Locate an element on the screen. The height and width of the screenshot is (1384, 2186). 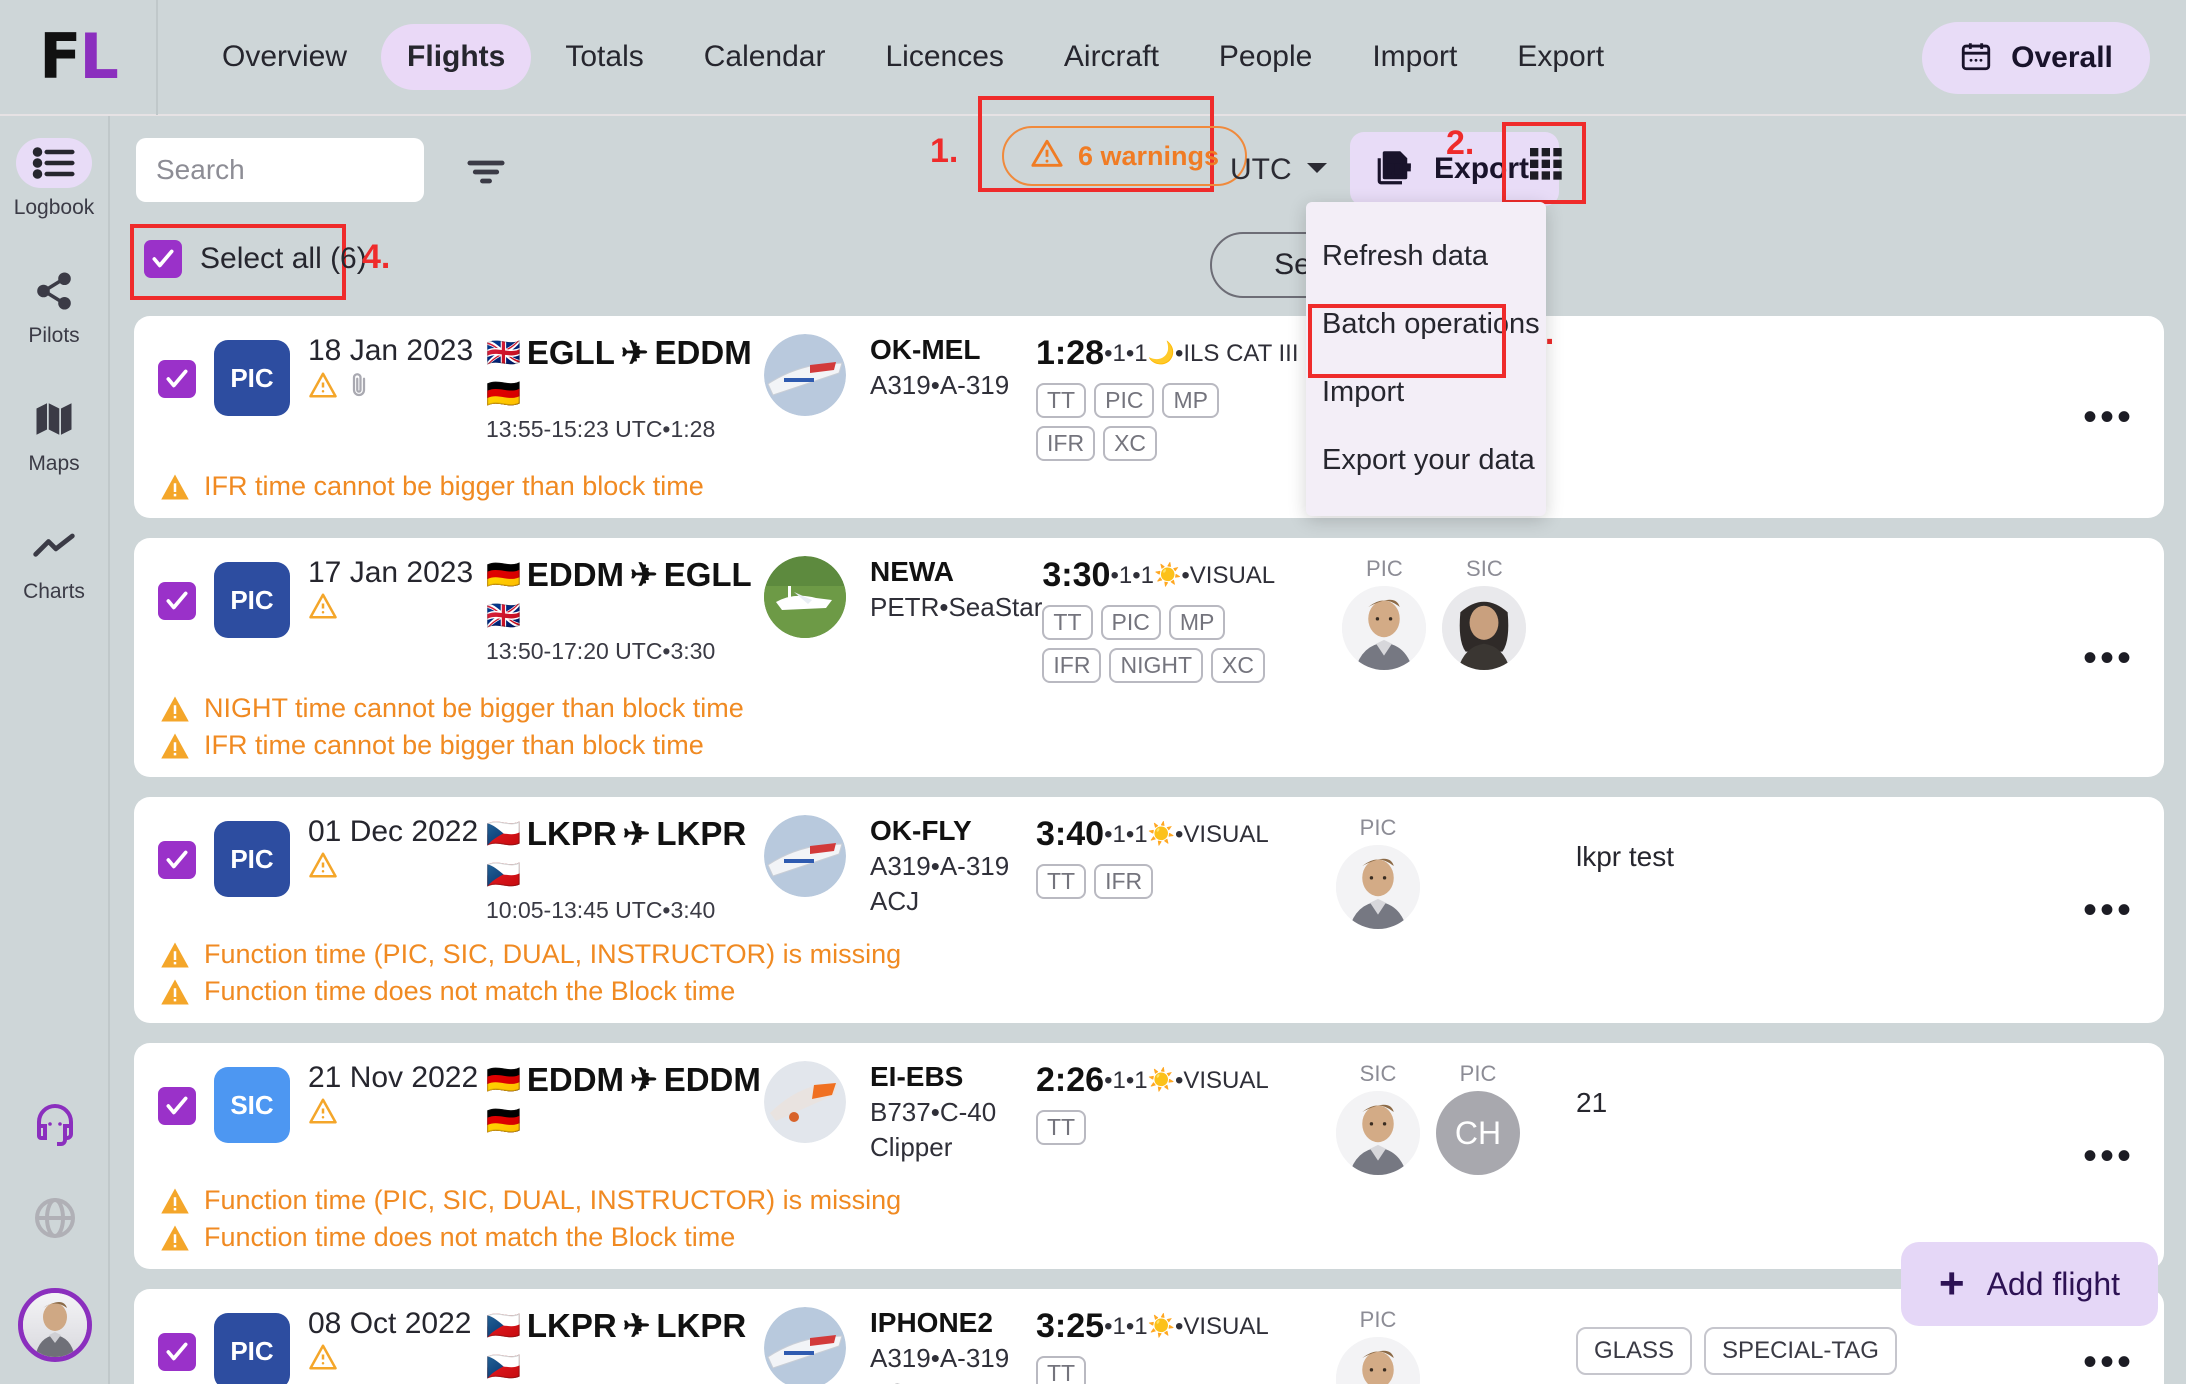
flight-tags: GLASS SPECIAL-TAG is located at coordinates (1736, 1341).